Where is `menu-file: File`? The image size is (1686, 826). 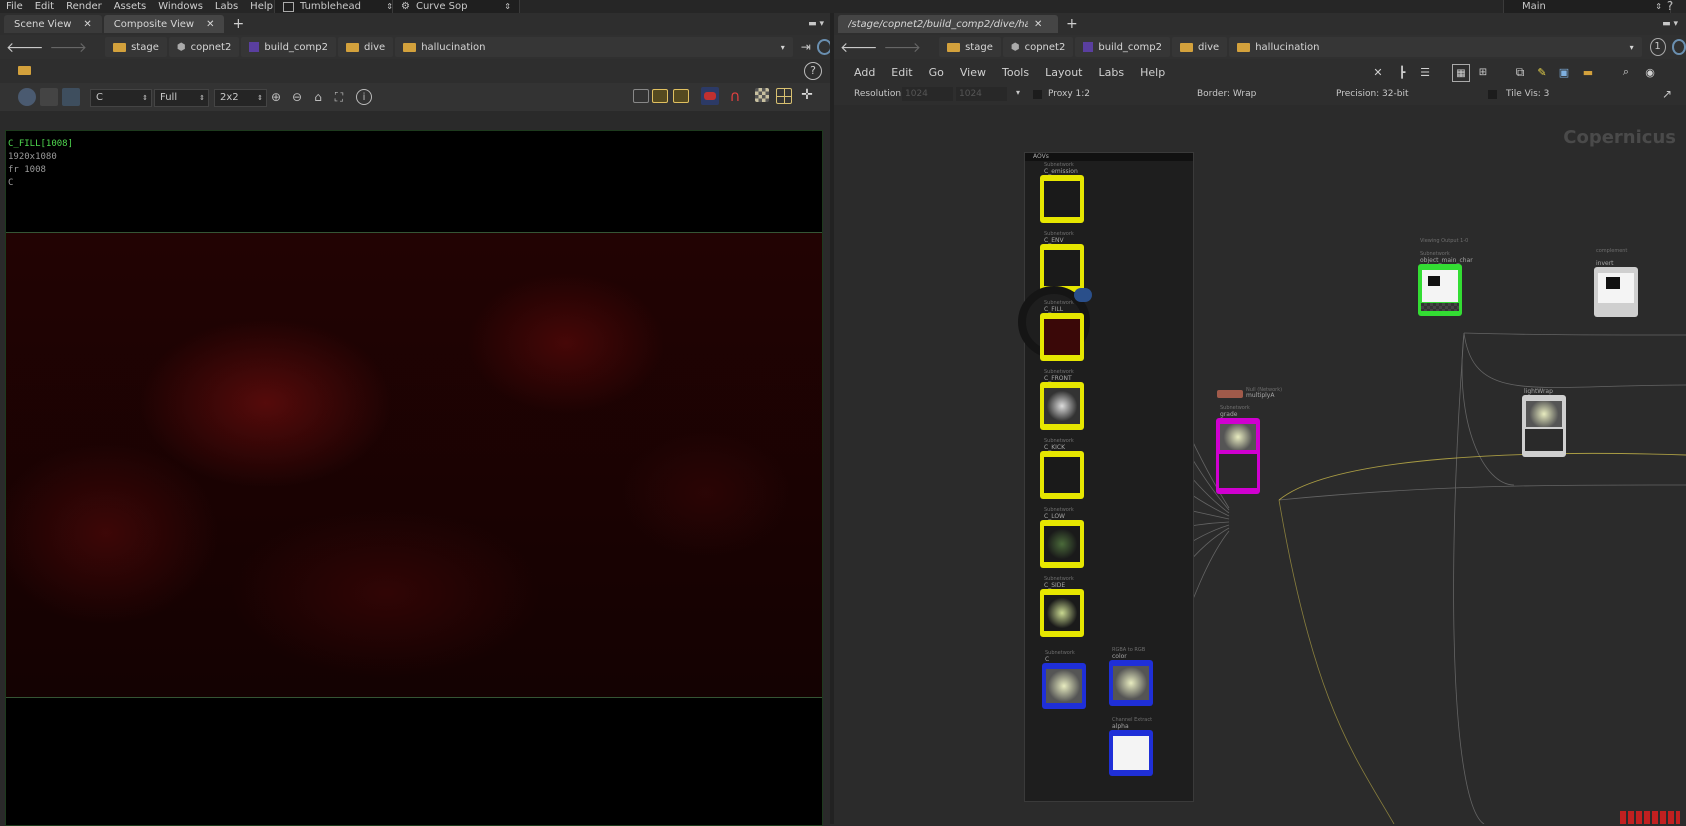 menu-file: File is located at coordinates (14, 6).